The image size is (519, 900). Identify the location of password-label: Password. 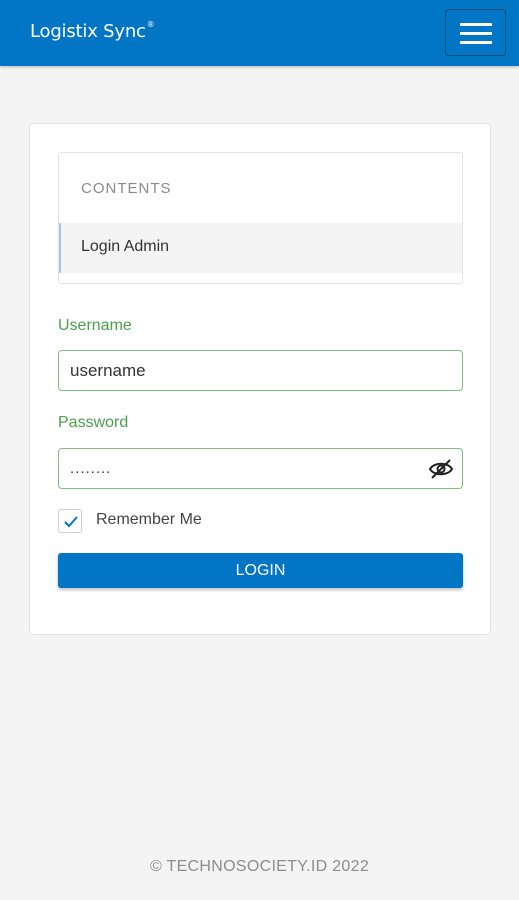
(93, 422).